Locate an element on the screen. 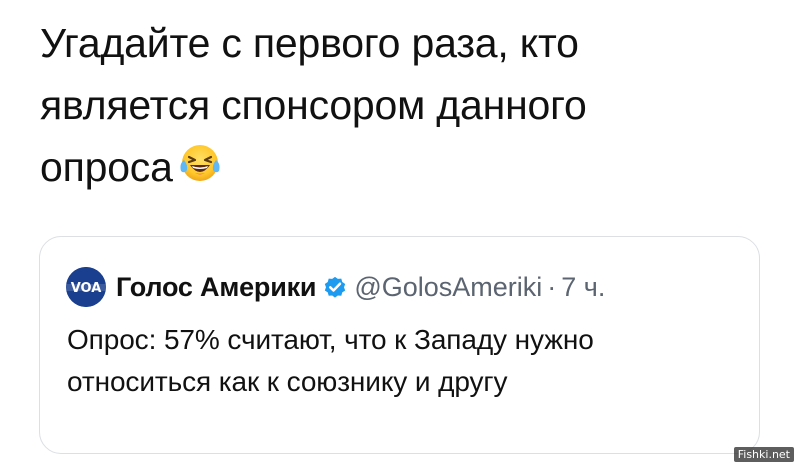 The width and height of the screenshot is (800, 468). quoted-tweet-handle: @GolosAmeriki is located at coordinates (448, 287).